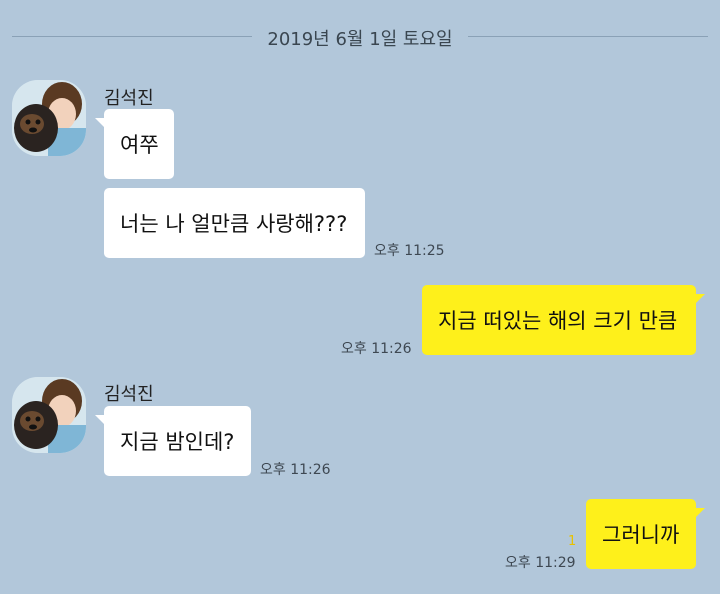  What do you see at coordinates (177, 442) in the screenshot?
I see `message-text: 지금 밤인데?` at bounding box center [177, 442].